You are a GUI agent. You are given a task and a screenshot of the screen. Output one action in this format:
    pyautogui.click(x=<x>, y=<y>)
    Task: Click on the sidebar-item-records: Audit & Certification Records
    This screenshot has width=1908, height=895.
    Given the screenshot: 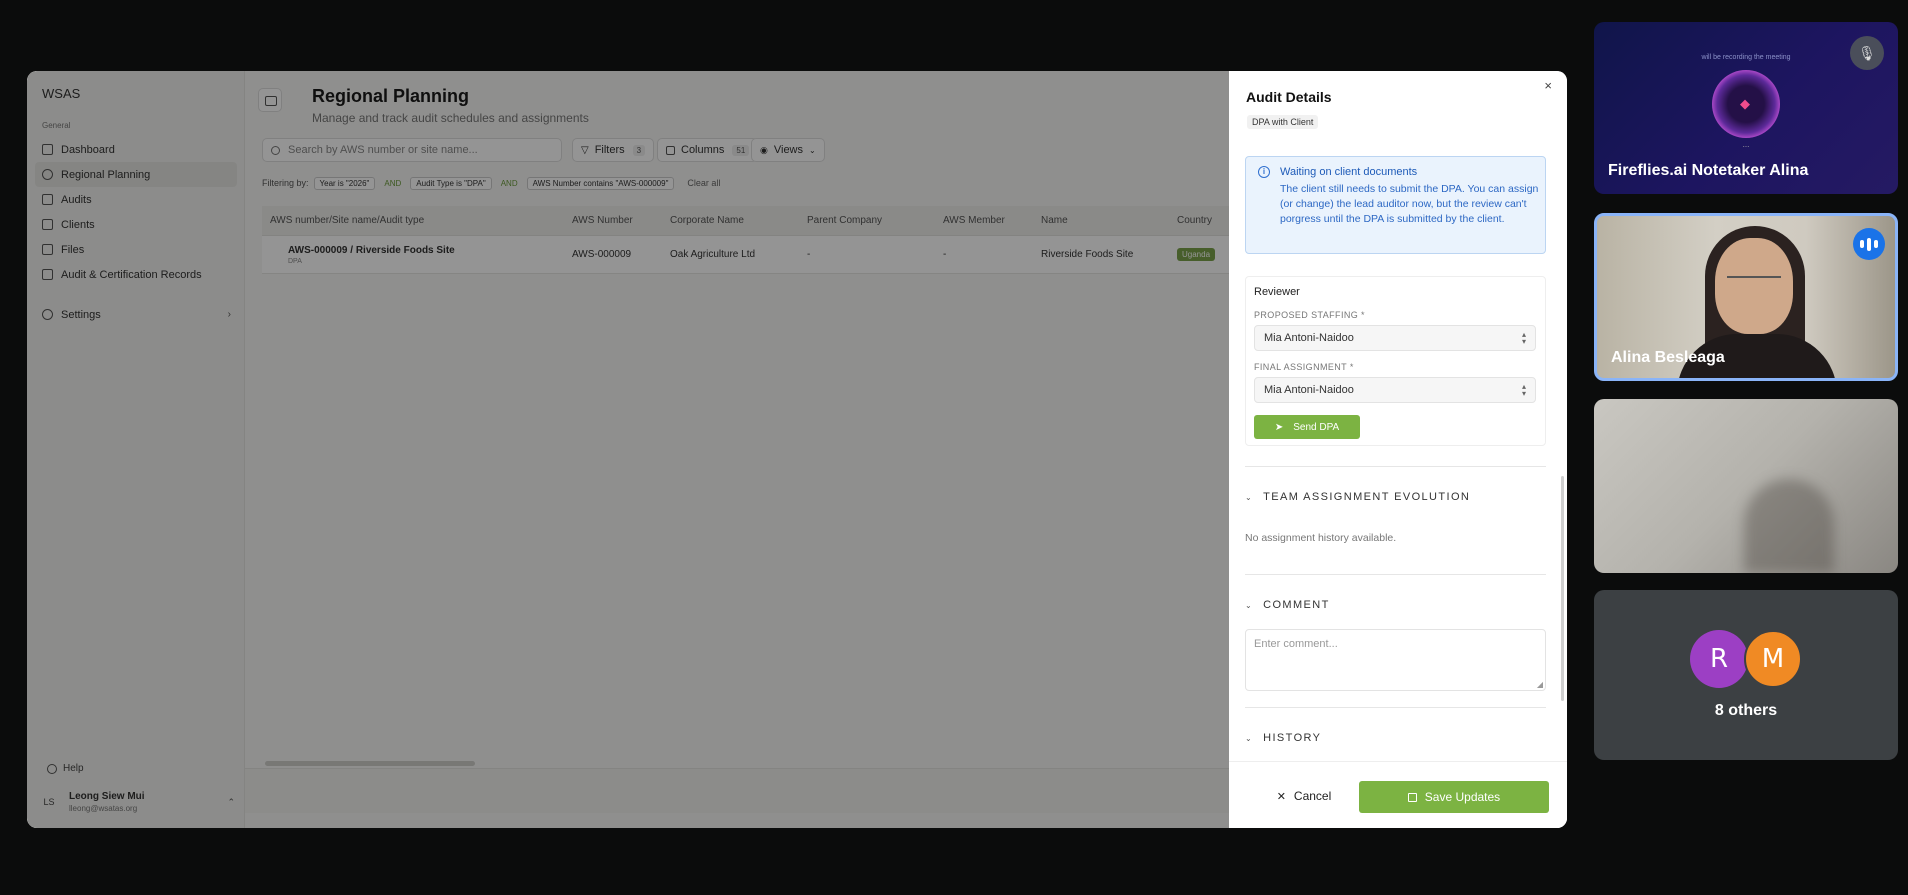 What is the action you would take?
    pyautogui.click(x=136, y=274)
    